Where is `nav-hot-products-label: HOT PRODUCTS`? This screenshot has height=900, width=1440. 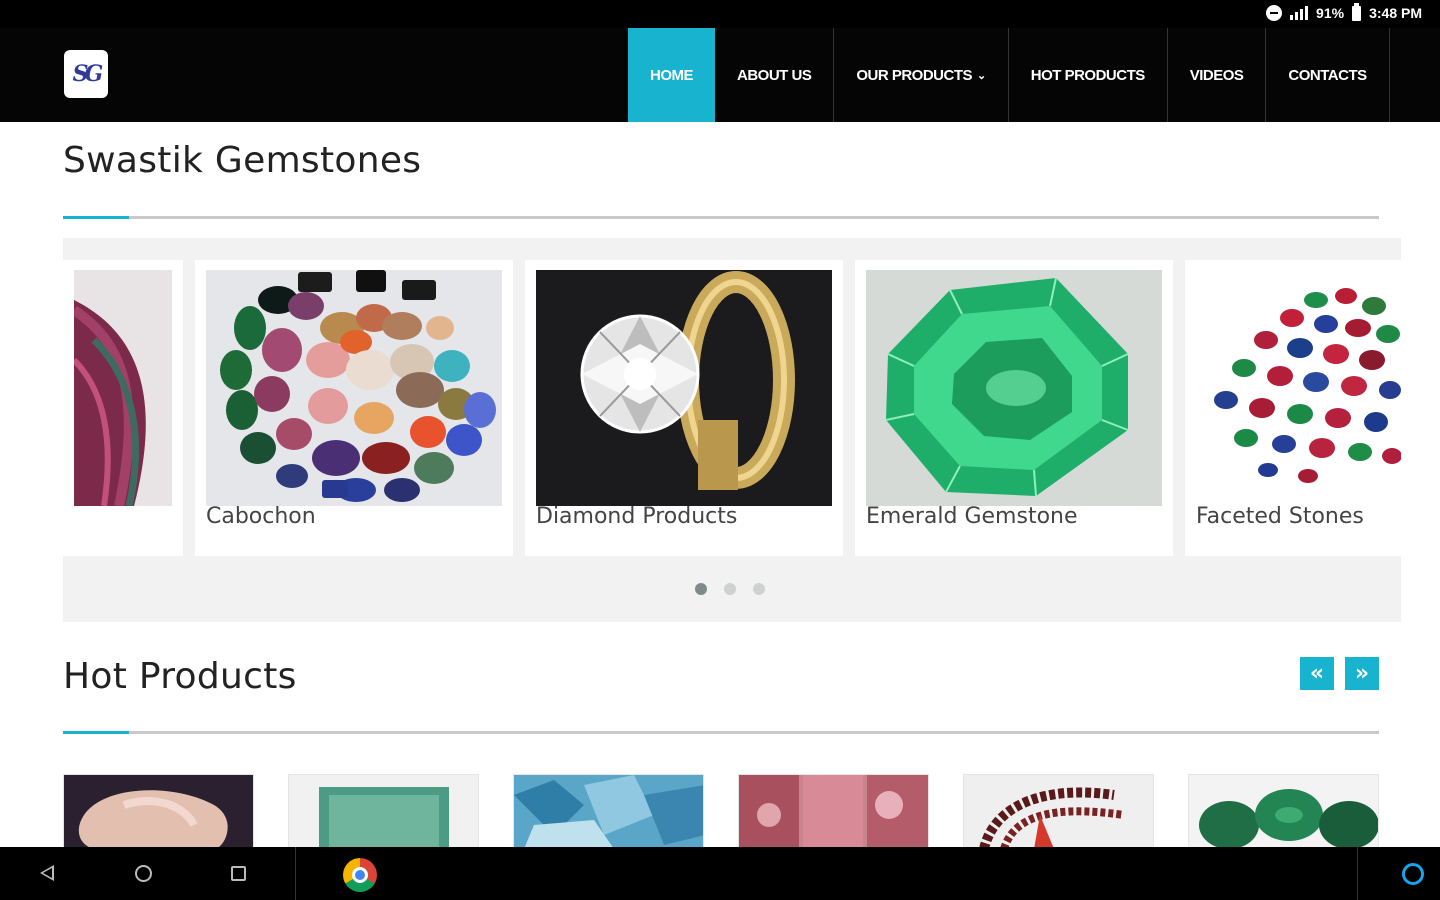 nav-hot-products-label: HOT PRODUCTS is located at coordinates (1088, 75).